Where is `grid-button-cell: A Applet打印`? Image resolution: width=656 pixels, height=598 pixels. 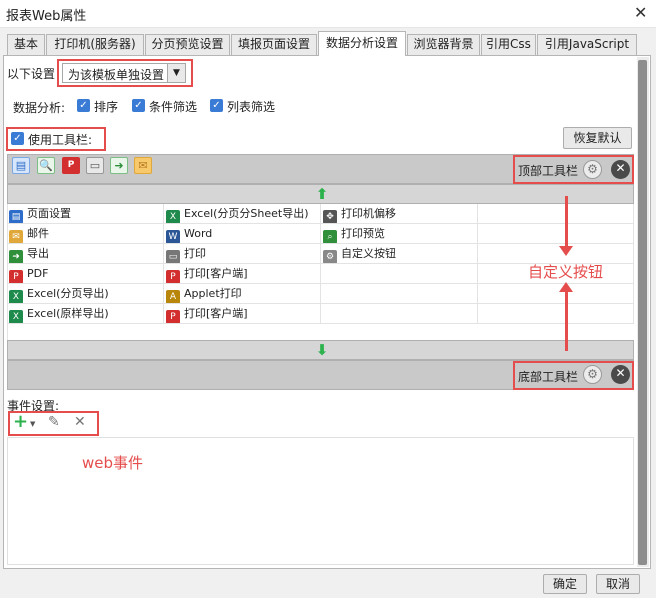
grid-button-cell: A Applet打印 is located at coordinates (242, 294).